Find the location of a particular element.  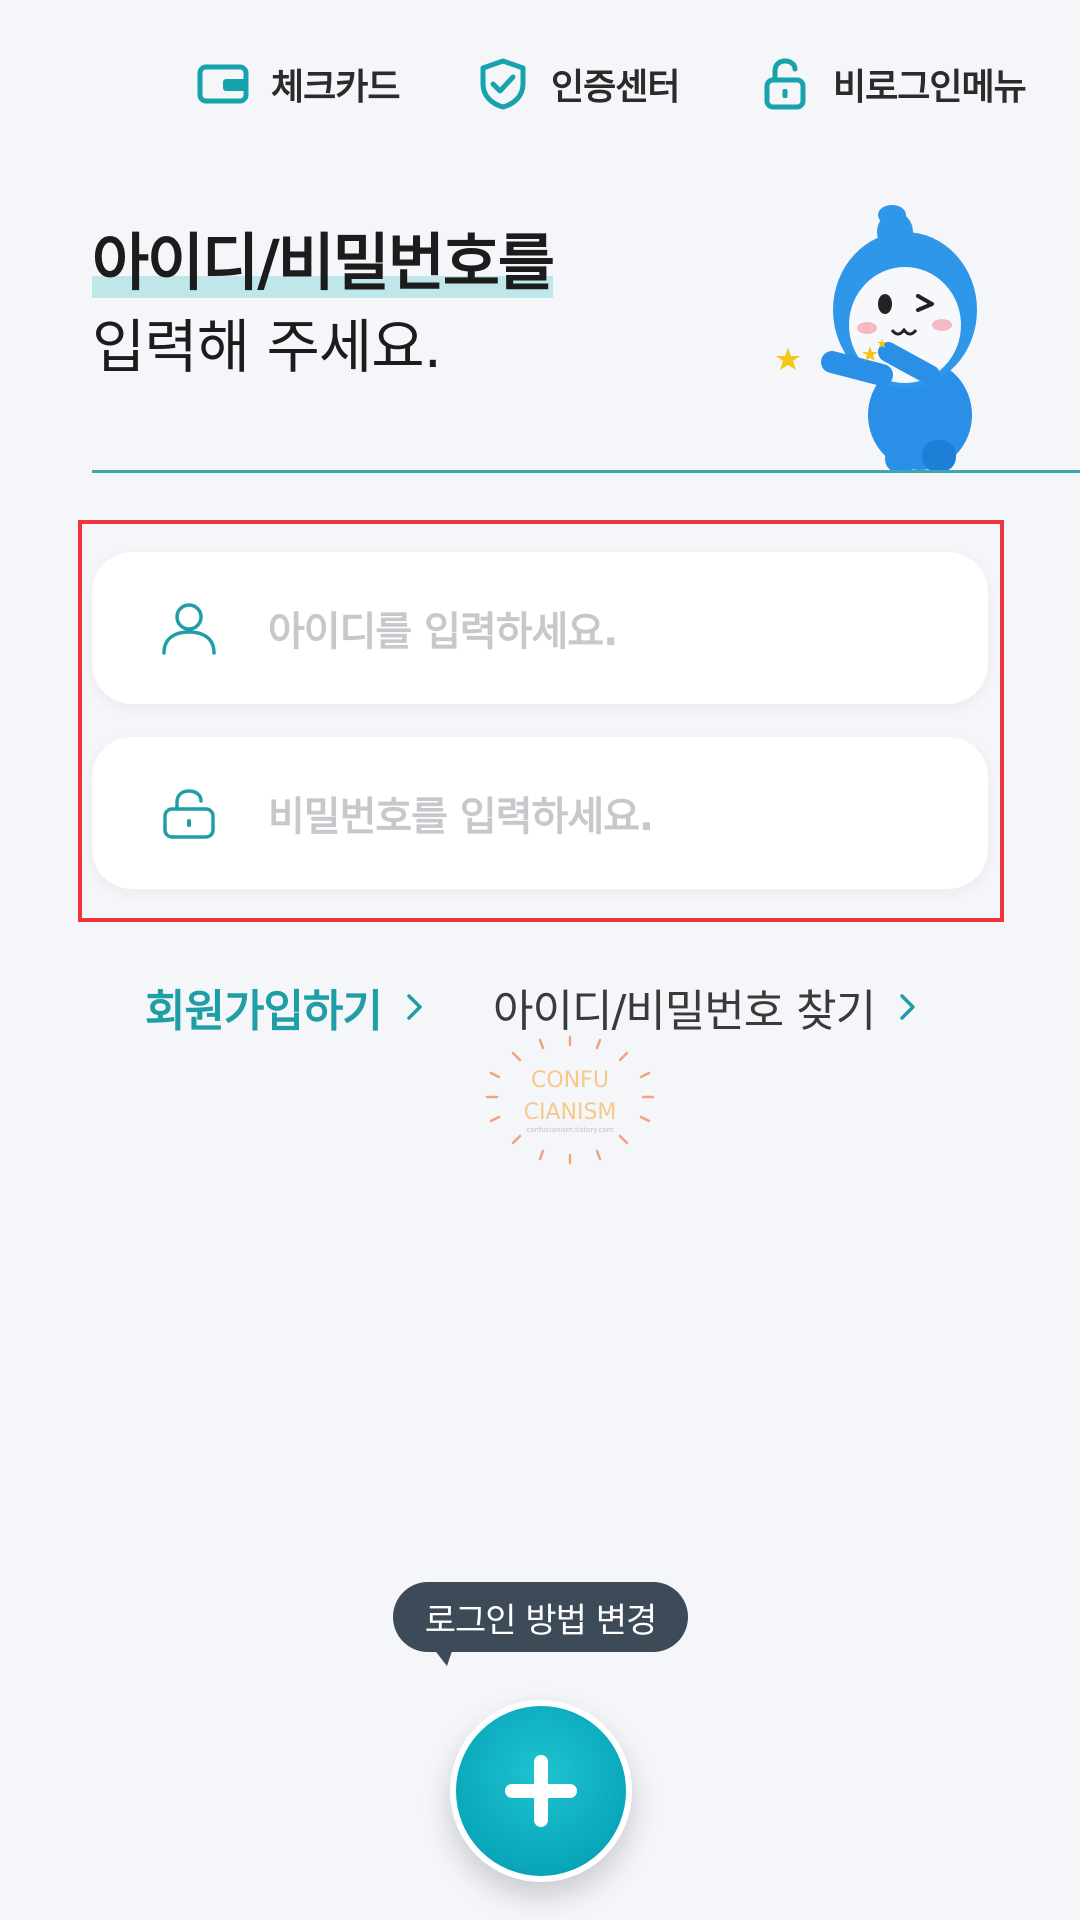

password-field: 비밀번호를 입력하세요. is located at coordinates (540, 813).